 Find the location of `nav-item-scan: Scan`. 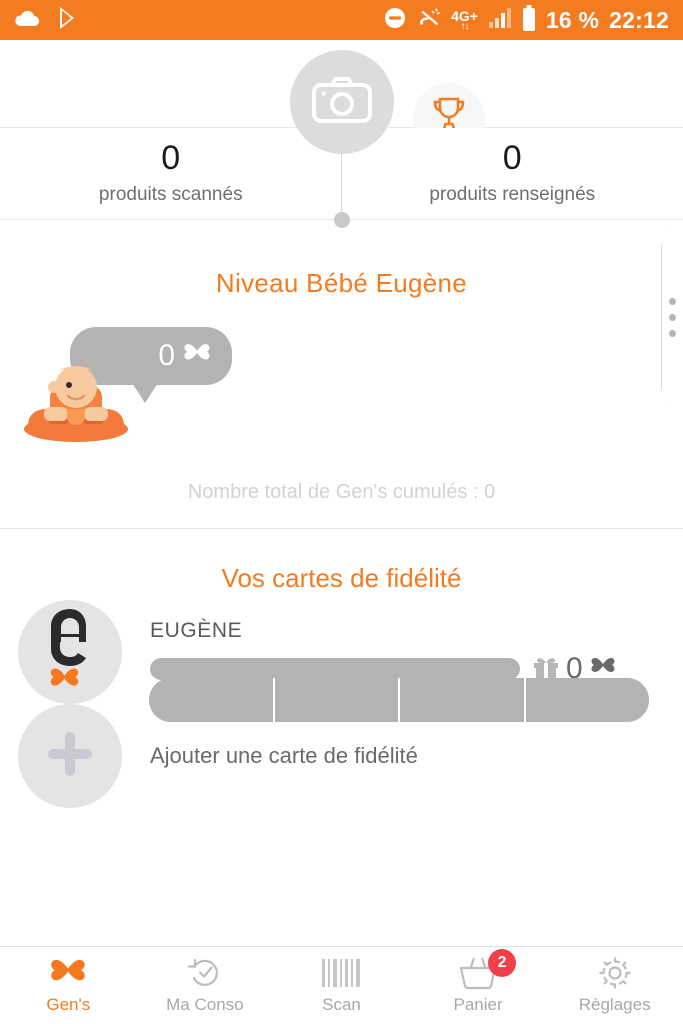

nav-item-scan: Scan is located at coordinates (341, 985).